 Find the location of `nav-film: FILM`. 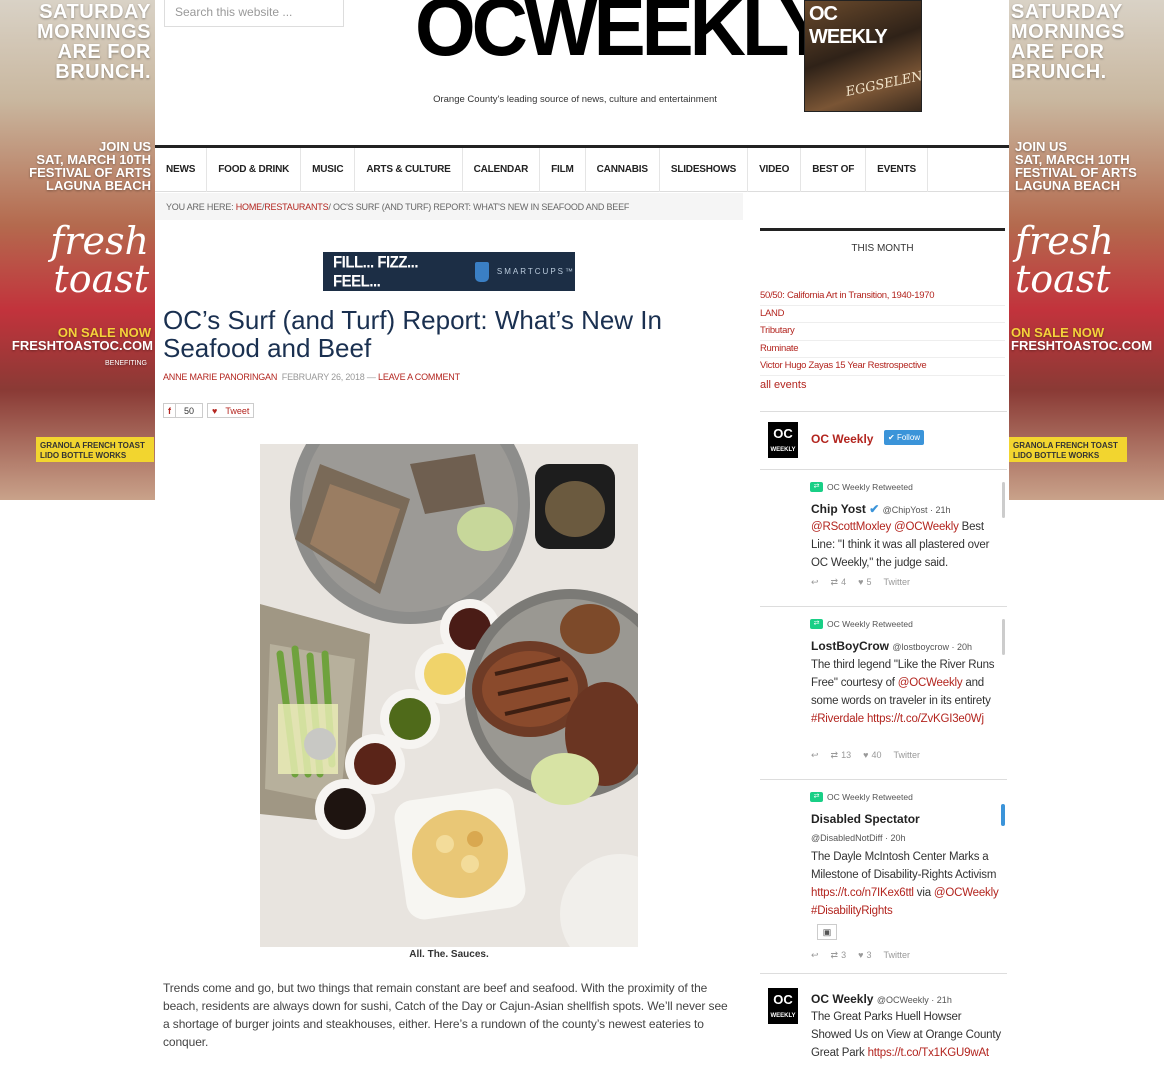

nav-film: FILM is located at coordinates (563, 170).